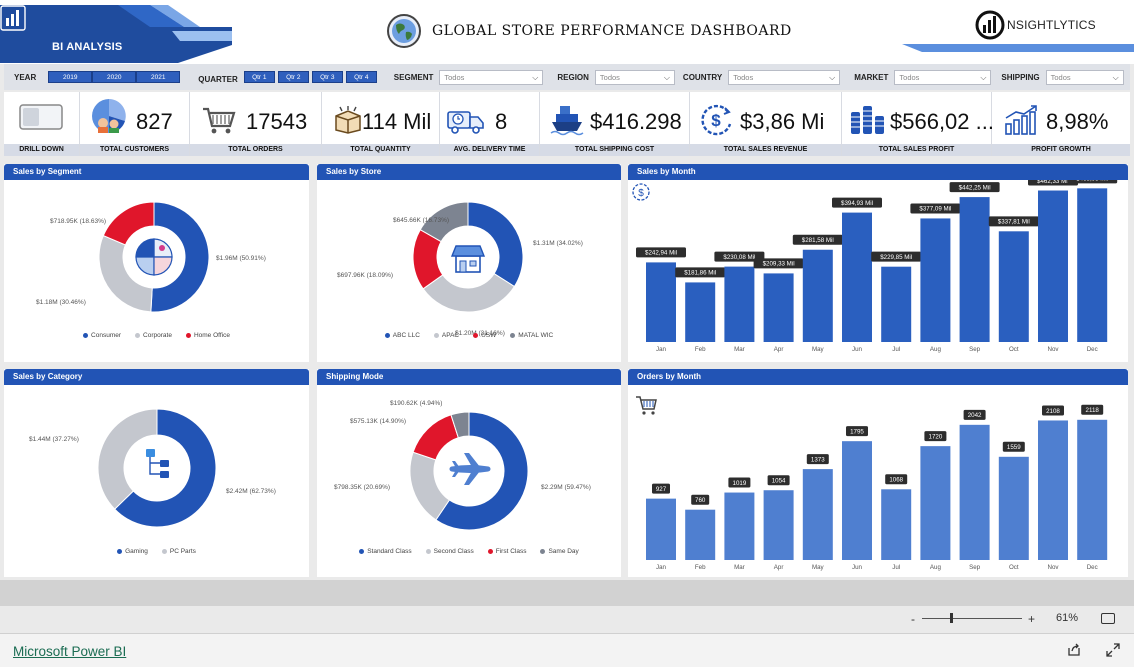  I want to click on x-tick-label: Jun, so click(857, 567).